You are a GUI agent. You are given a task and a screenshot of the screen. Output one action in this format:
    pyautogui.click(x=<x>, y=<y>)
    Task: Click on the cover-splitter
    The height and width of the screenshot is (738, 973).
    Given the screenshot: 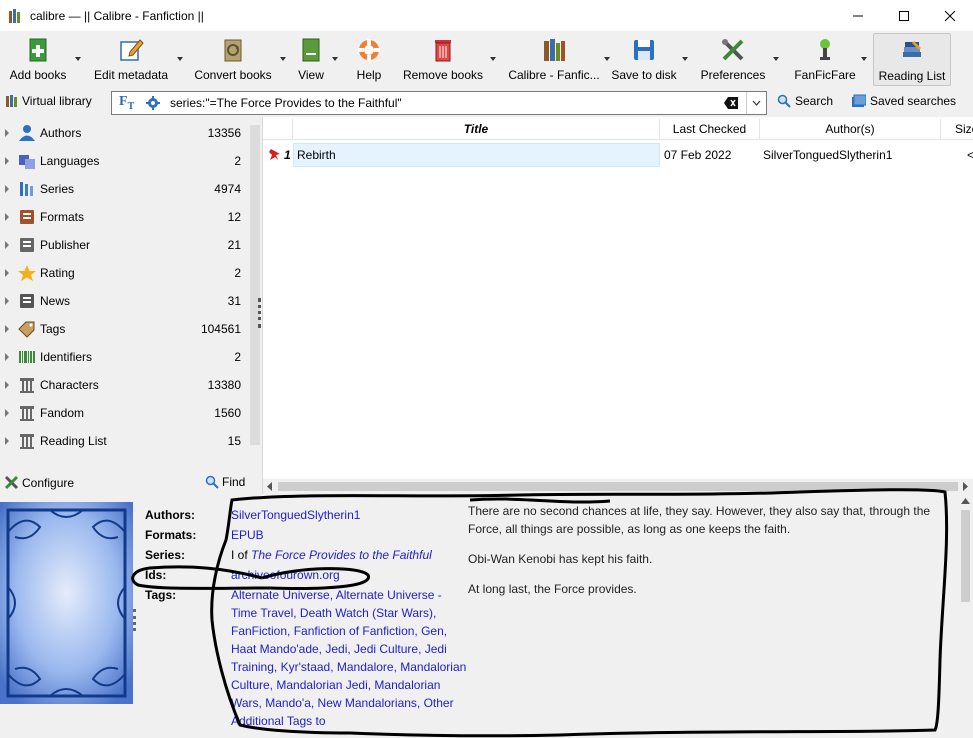 What is the action you would take?
    pyautogui.click(x=134, y=620)
    